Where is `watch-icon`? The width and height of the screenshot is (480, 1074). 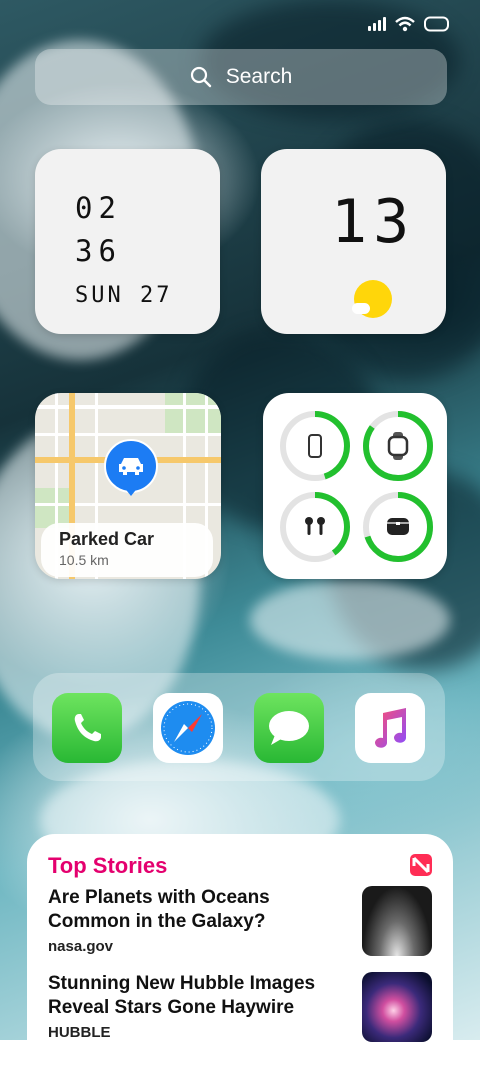
watch-icon is located at coordinates (398, 446).